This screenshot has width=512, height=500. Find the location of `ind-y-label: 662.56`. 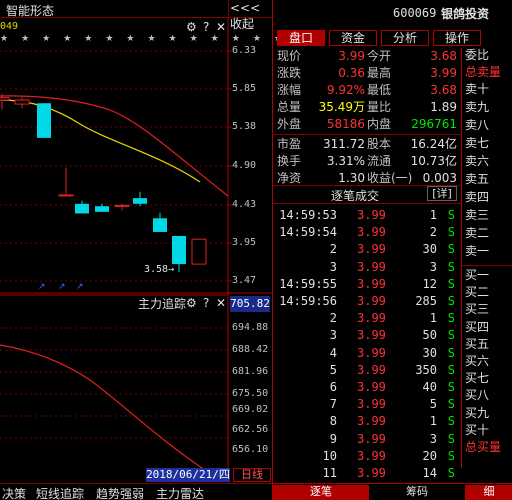

ind-y-label: 662.56 is located at coordinates (250, 429).